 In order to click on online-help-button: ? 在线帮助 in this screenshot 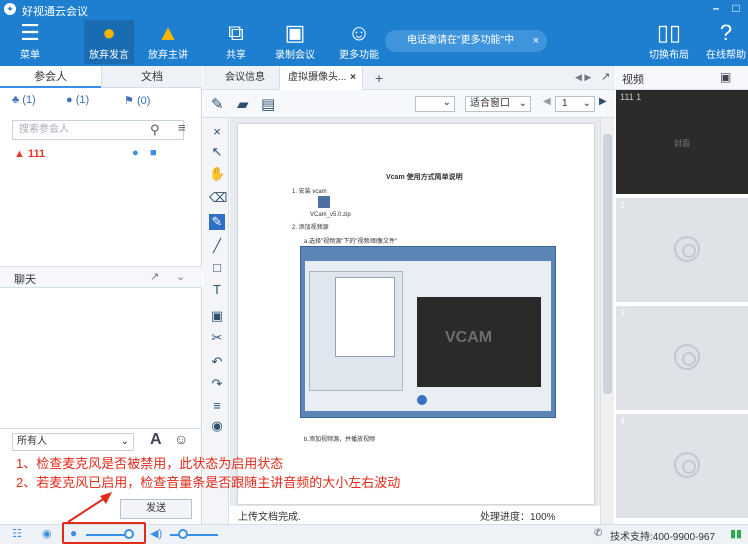, I will do `click(726, 42)`.